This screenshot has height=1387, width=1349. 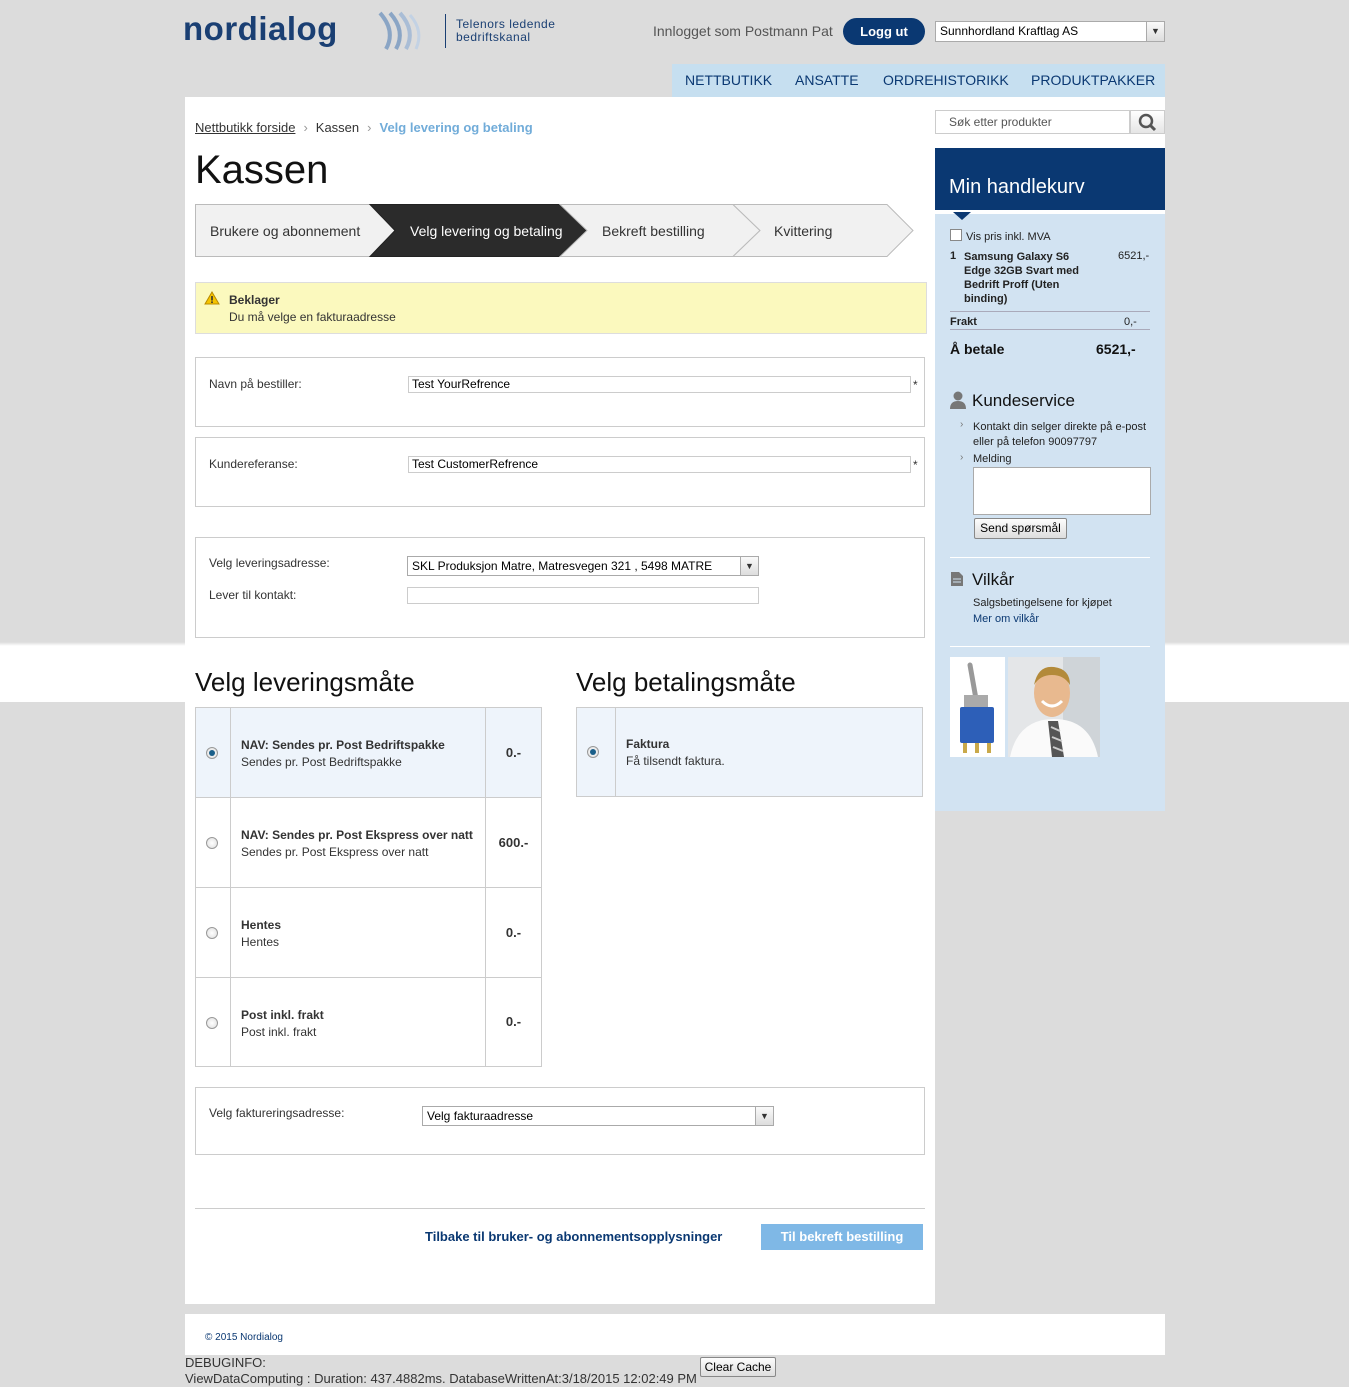 I want to click on payment-method-heading: Velg betalingsmåte, so click(x=686, y=682).